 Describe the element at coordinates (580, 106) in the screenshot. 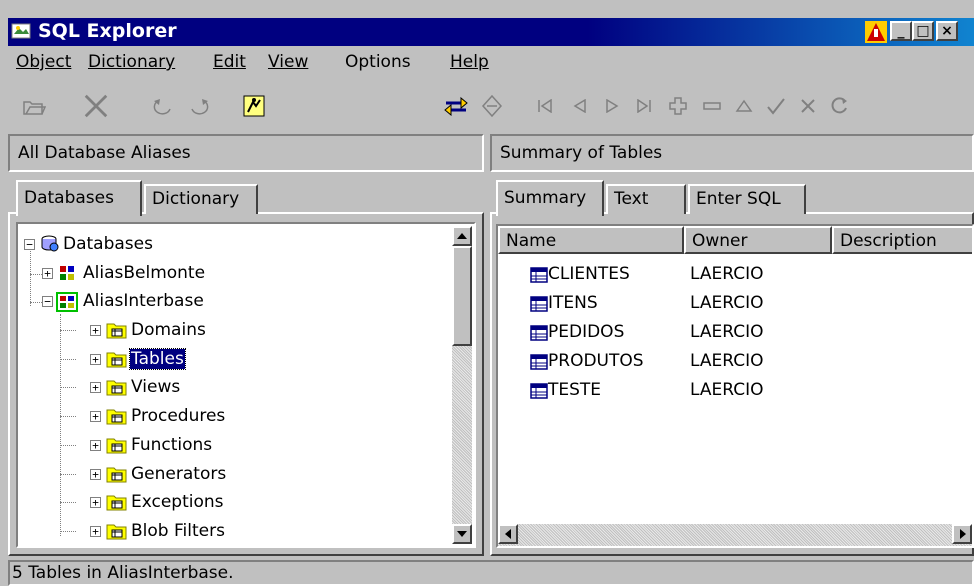

I see `prior-icon` at that location.